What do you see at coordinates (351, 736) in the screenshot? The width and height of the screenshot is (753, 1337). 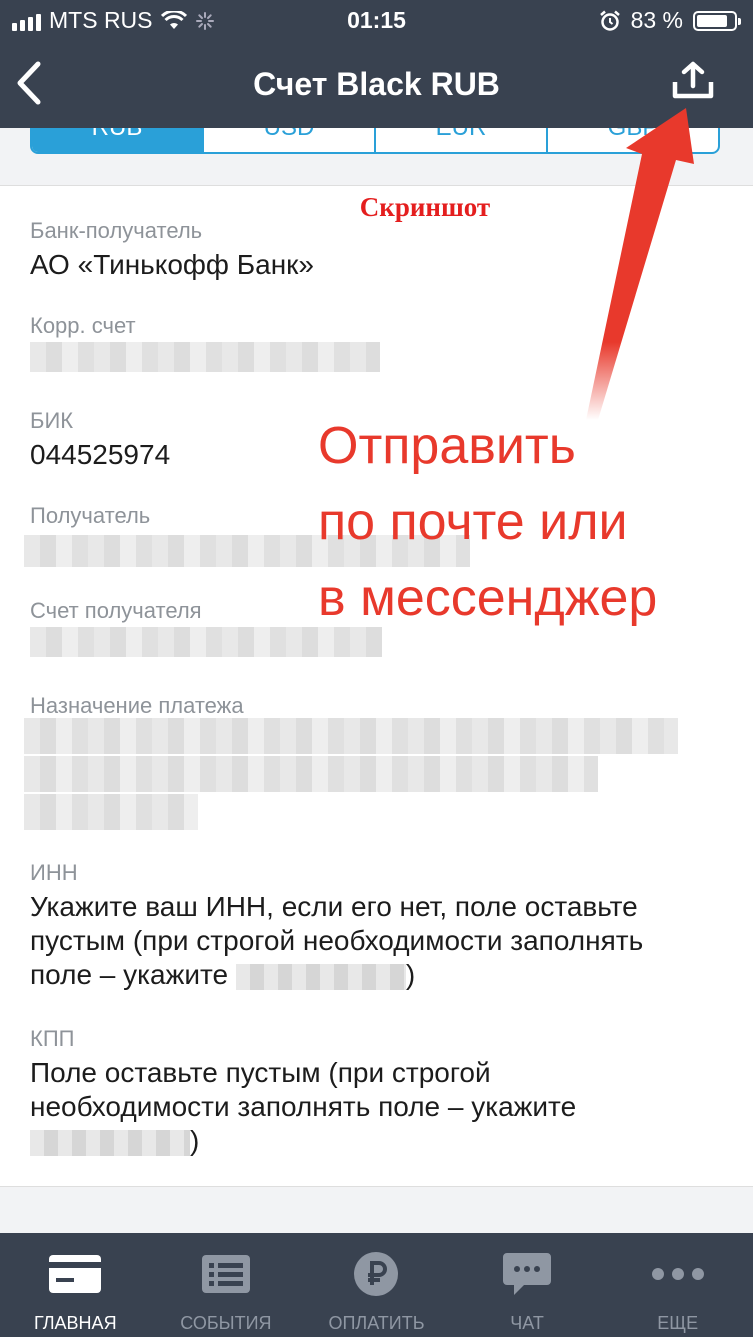 I see `purpose-redacted-line1` at bounding box center [351, 736].